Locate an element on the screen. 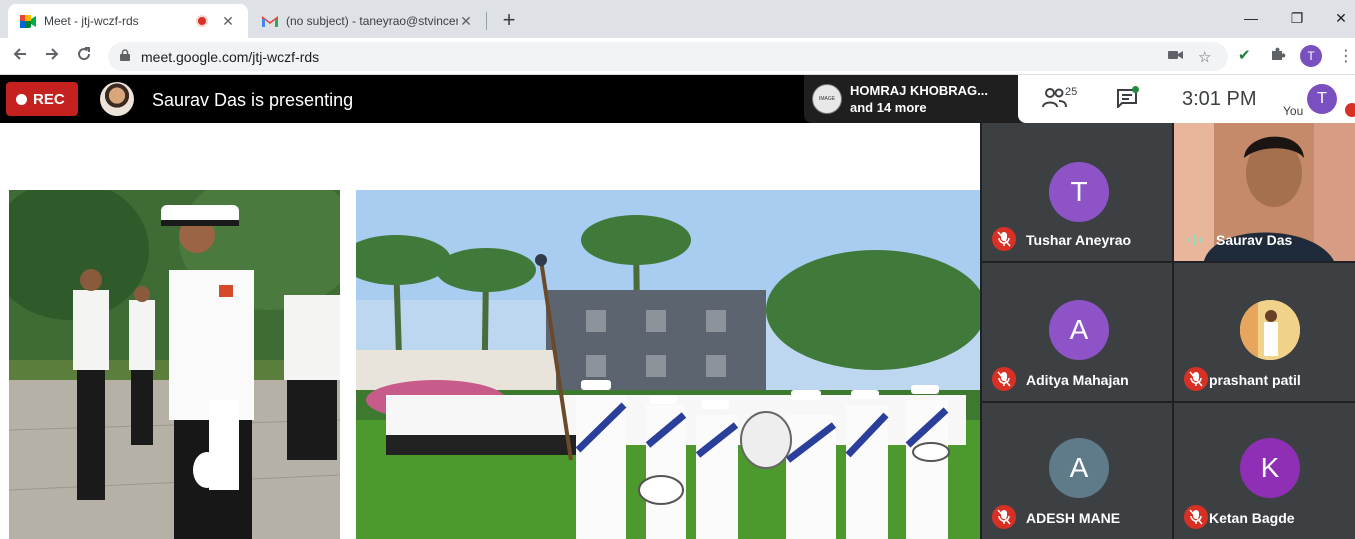  participant-name: Saurav Das is located at coordinates (1254, 240).